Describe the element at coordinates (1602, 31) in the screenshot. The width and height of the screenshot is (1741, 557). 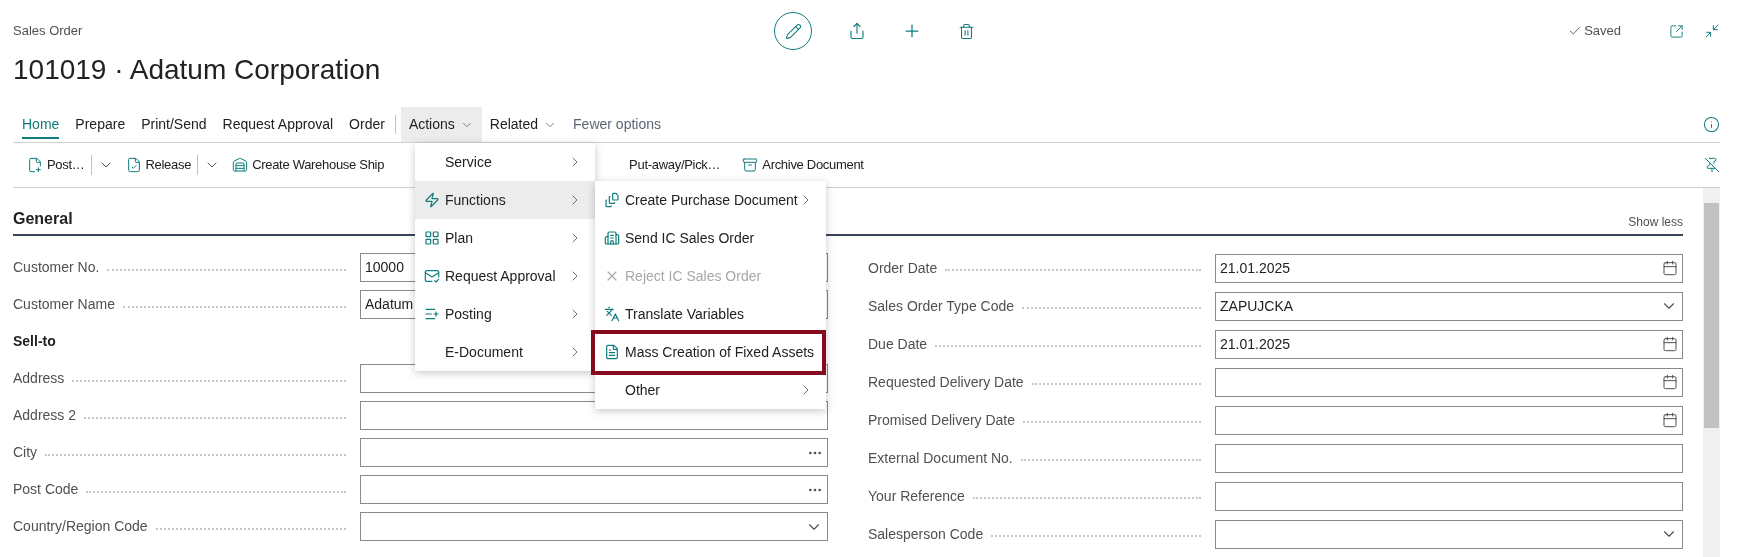
I see `save-status: Saved` at that location.